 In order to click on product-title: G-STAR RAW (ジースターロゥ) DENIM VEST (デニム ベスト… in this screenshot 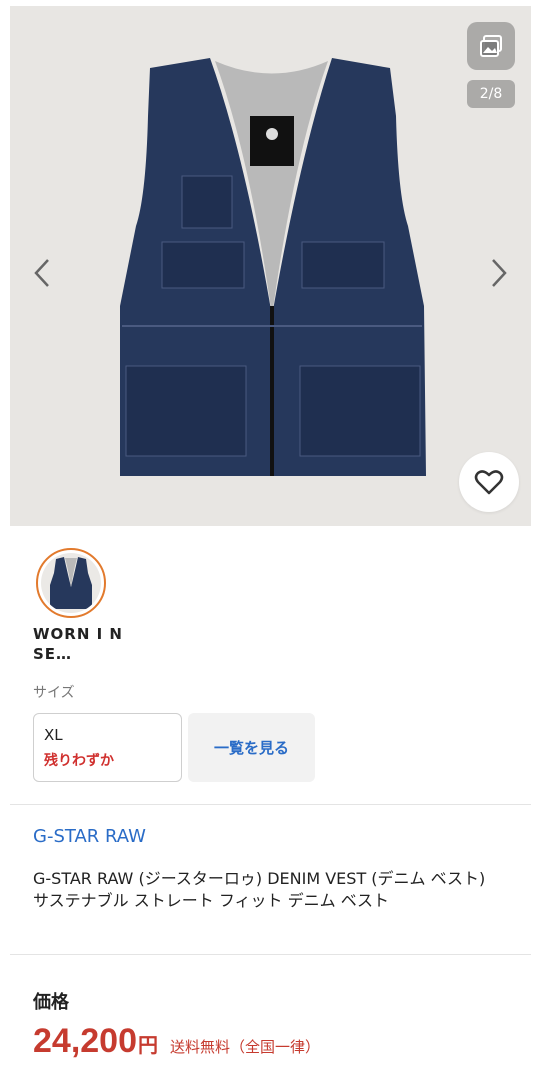, I will do `click(259, 889)`.